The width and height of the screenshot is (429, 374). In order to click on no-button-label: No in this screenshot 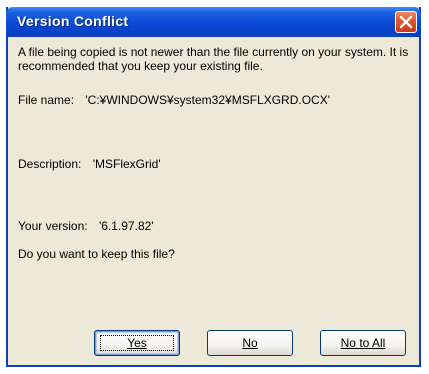, I will do `click(250, 343)`.